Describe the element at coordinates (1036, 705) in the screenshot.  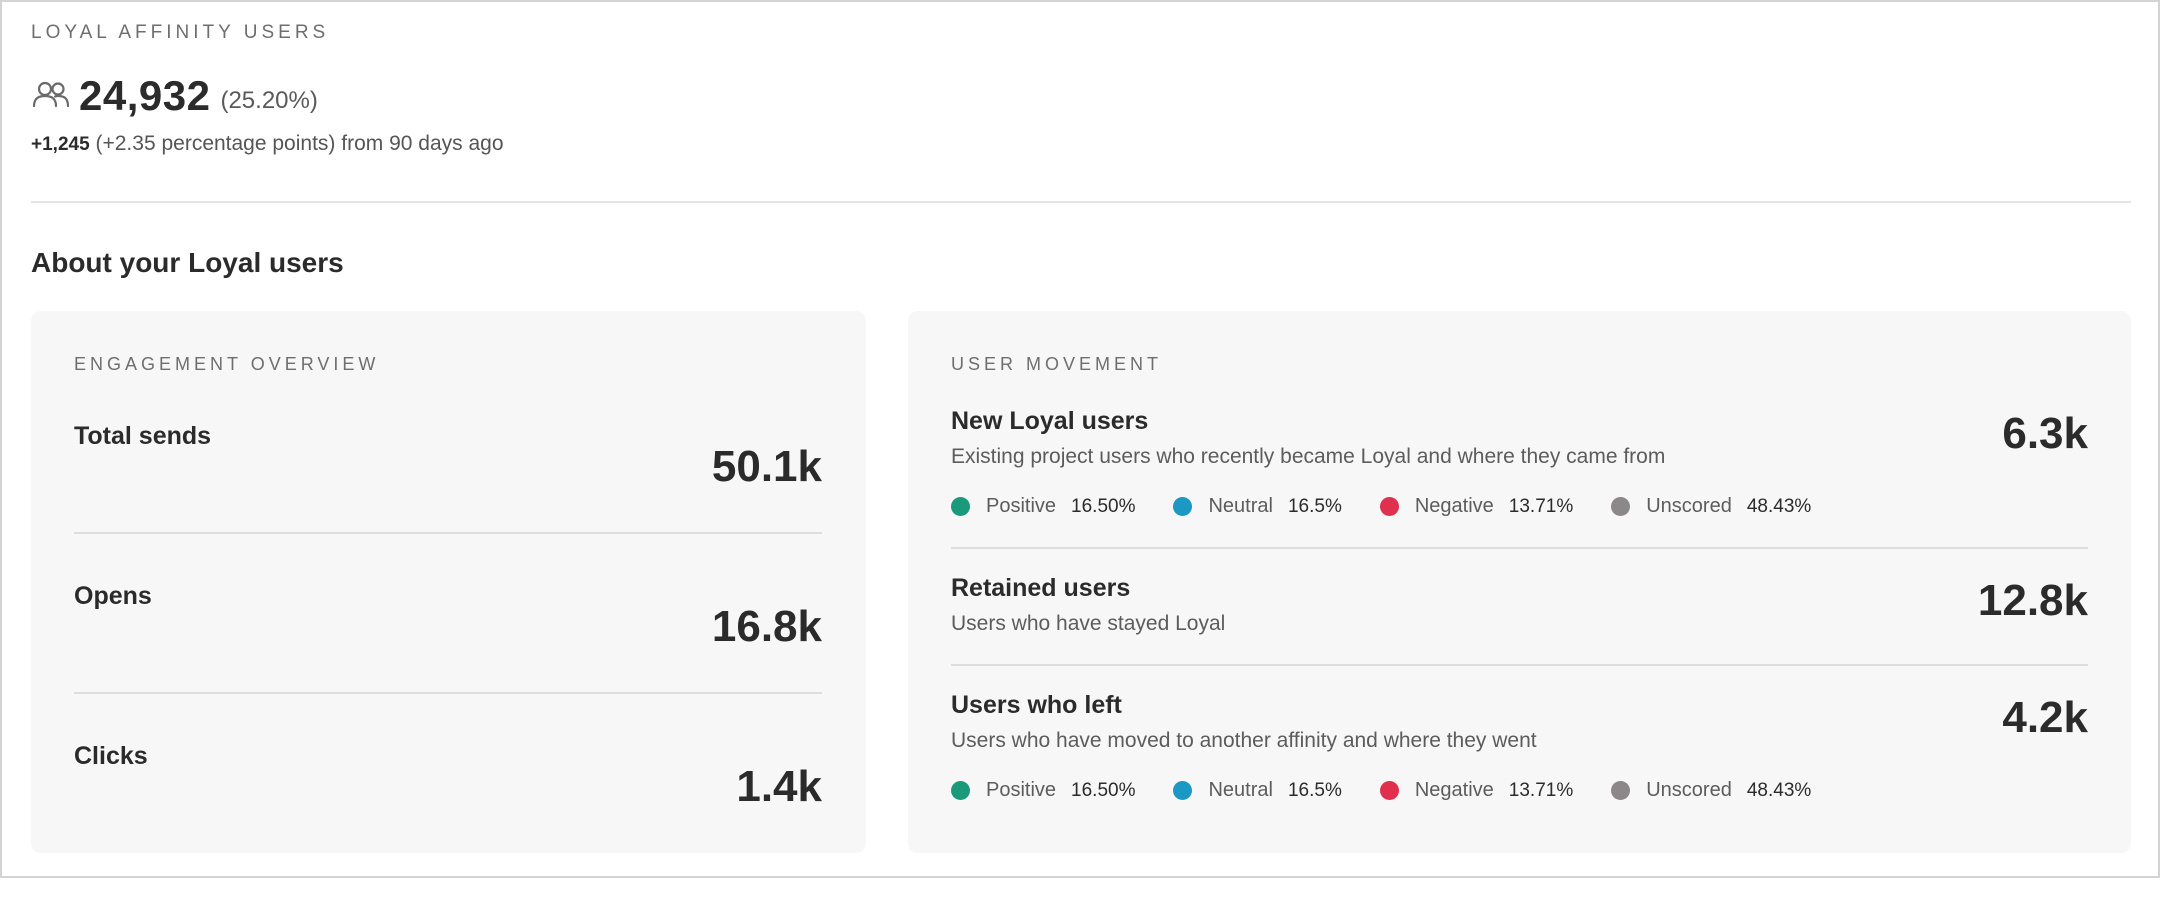
I see `left-title: Users who left` at that location.